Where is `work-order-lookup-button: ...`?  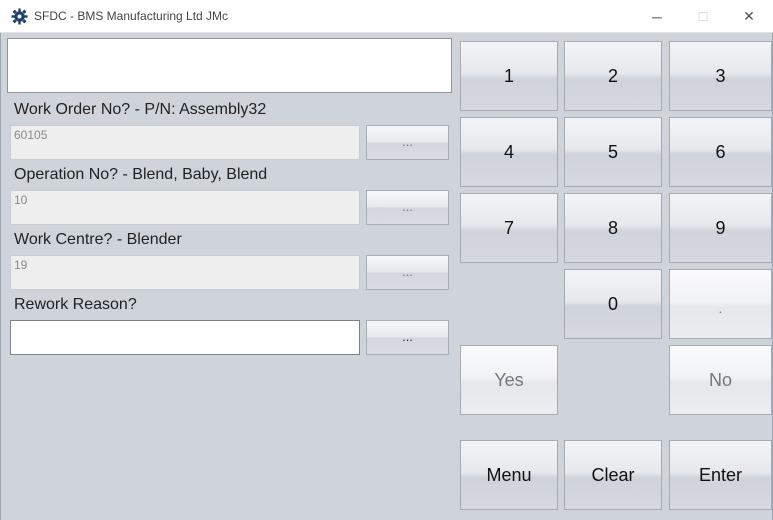 work-order-lookup-button: ... is located at coordinates (407, 142).